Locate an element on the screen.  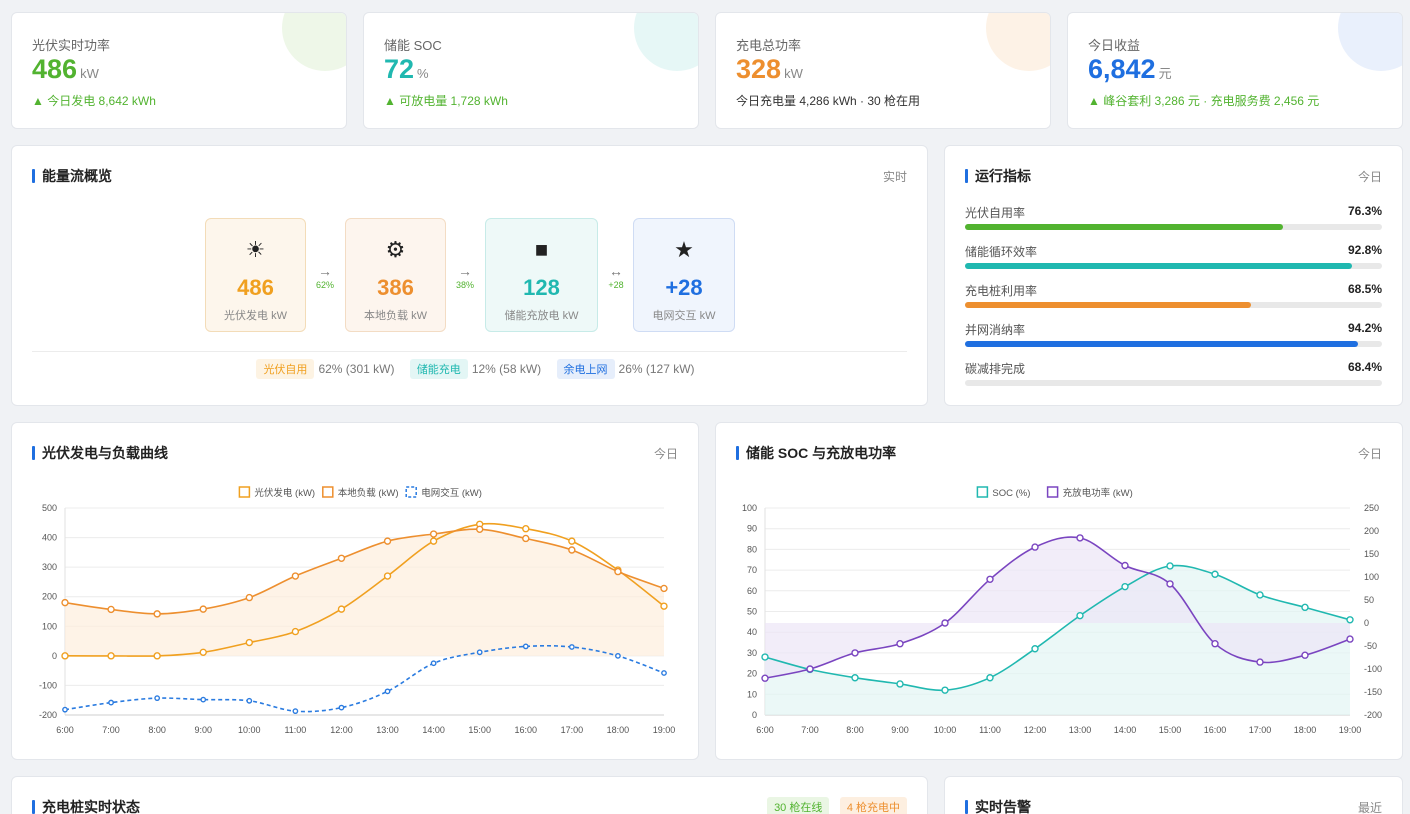
metric-label: 并网消纳率 is located at coordinates (995, 330).